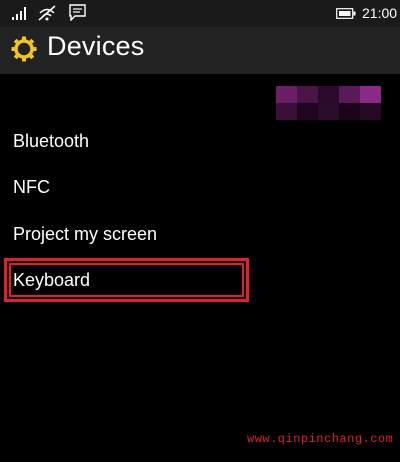 This screenshot has width=400, height=462. Describe the element at coordinates (85, 234) in the screenshot. I see `menu-item-project-my-screen: Project my screen` at that location.